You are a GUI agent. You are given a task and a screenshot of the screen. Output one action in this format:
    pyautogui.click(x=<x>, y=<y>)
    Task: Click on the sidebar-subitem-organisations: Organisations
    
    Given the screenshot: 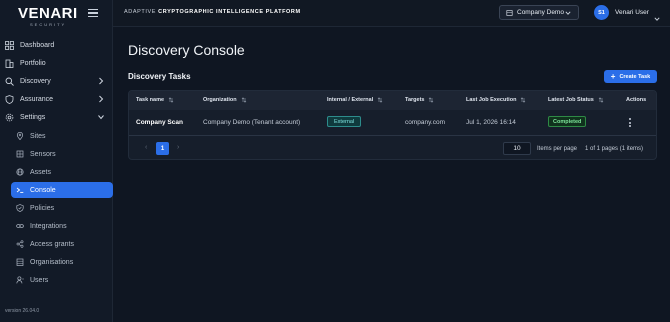 What is the action you would take?
    pyautogui.click(x=62, y=262)
    